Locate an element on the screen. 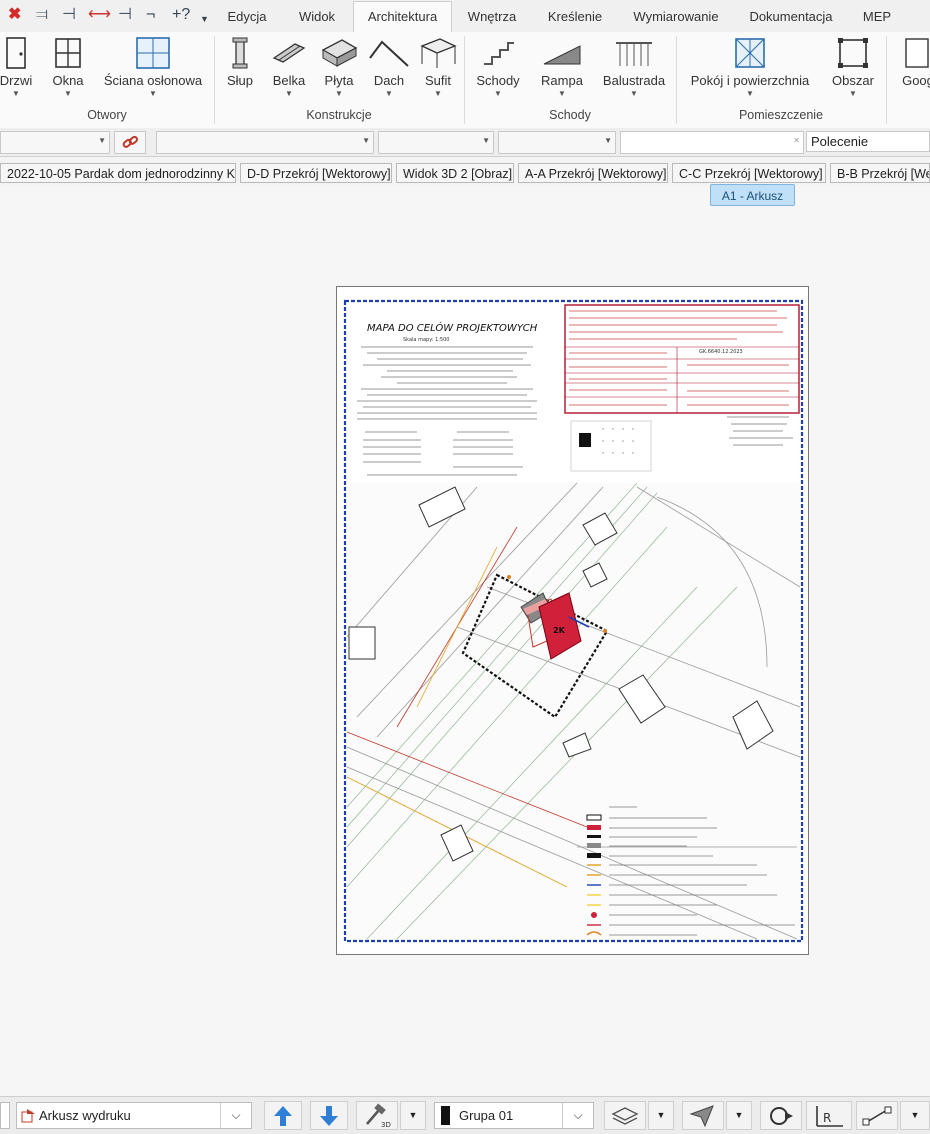 This screenshot has height=1134, width=930. doc-tab: 2022-10-05 Pardak dom jednorodzinny KC is located at coordinates (118, 173).